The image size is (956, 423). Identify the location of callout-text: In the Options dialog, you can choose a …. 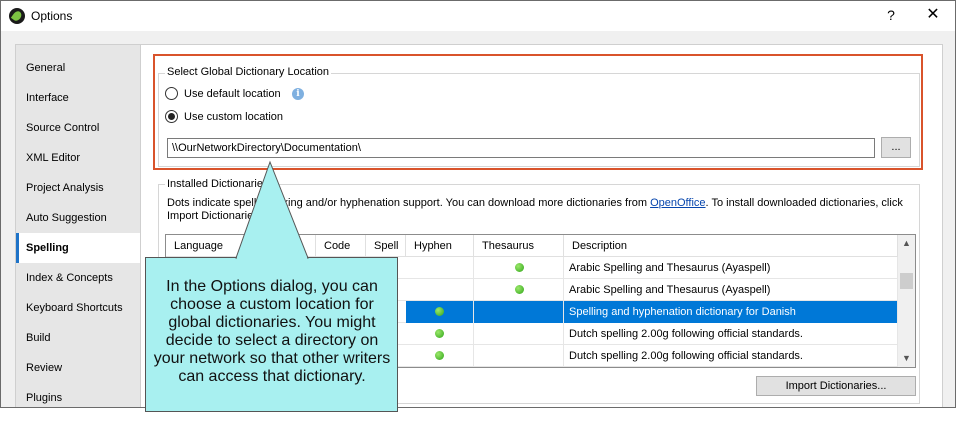
(272, 331).